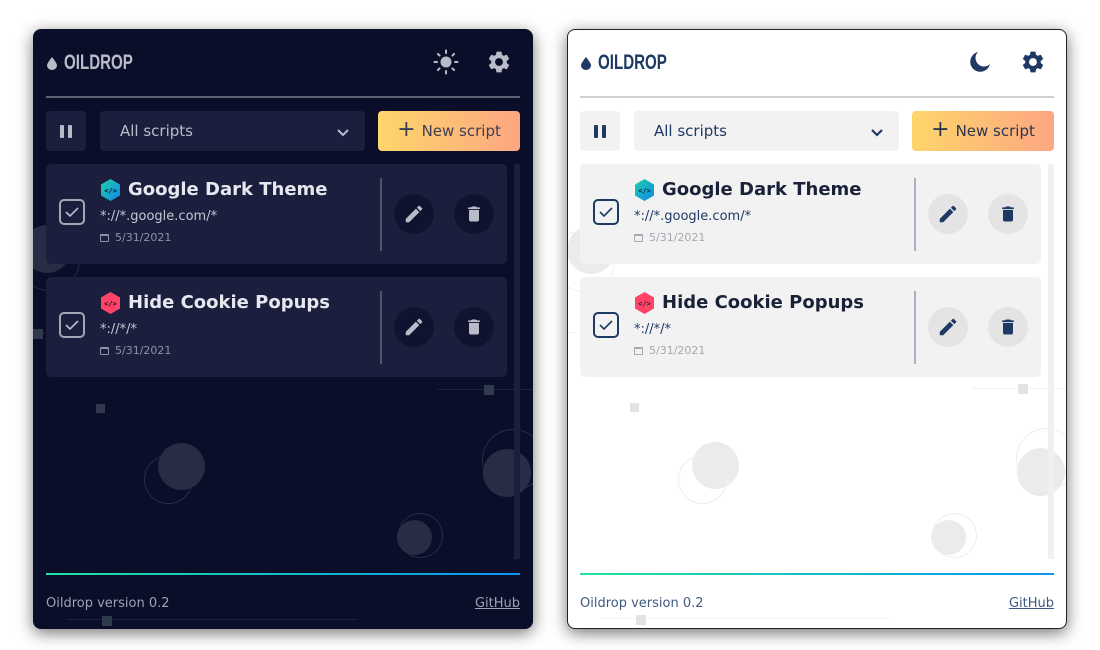  I want to click on moon-icon, so click(980, 62).